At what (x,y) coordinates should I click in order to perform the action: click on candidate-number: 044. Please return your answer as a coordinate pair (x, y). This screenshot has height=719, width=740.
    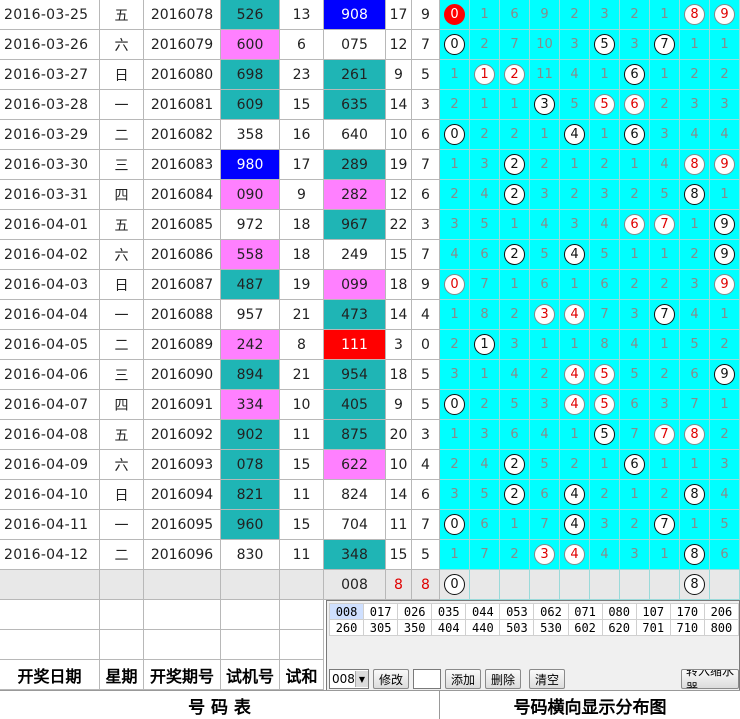
    Looking at the image, I should click on (483, 611).